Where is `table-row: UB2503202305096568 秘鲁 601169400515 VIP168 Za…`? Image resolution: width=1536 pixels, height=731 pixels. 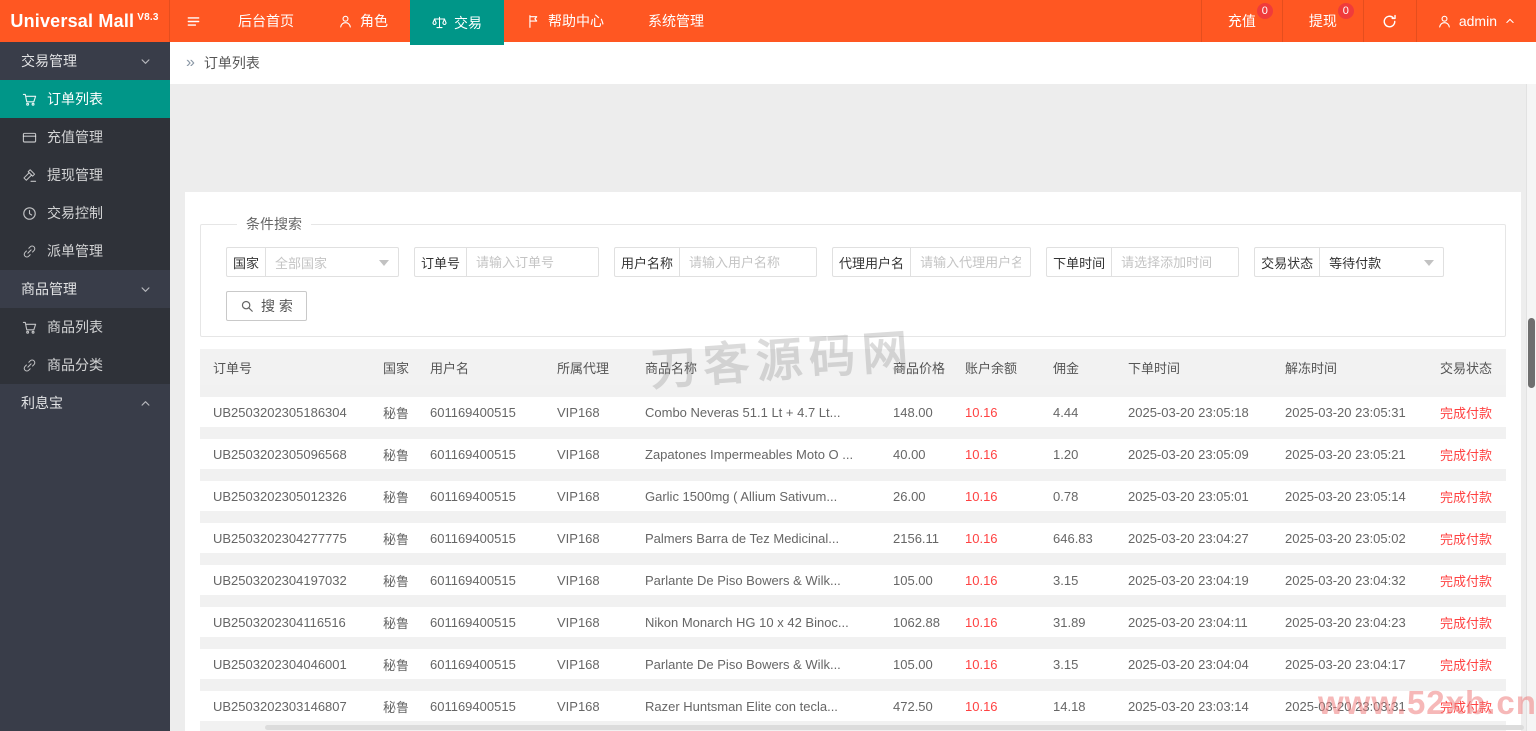 table-row: UB2503202305096568 秘鲁 601169400515 VIP168 Za… is located at coordinates (853, 454).